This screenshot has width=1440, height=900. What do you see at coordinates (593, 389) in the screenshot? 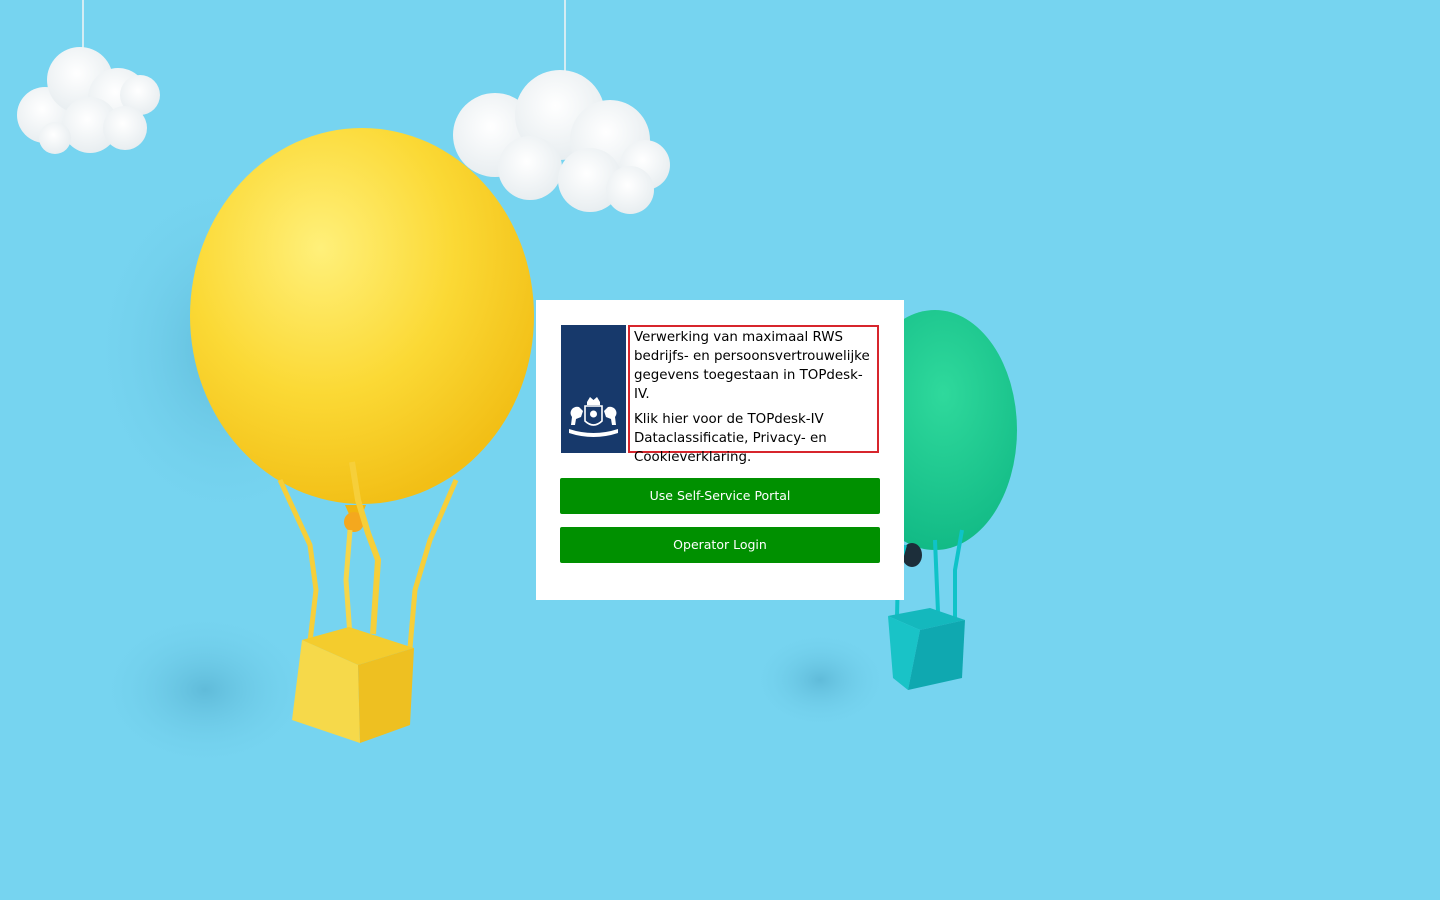
I see `logo` at bounding box center [593, 389].